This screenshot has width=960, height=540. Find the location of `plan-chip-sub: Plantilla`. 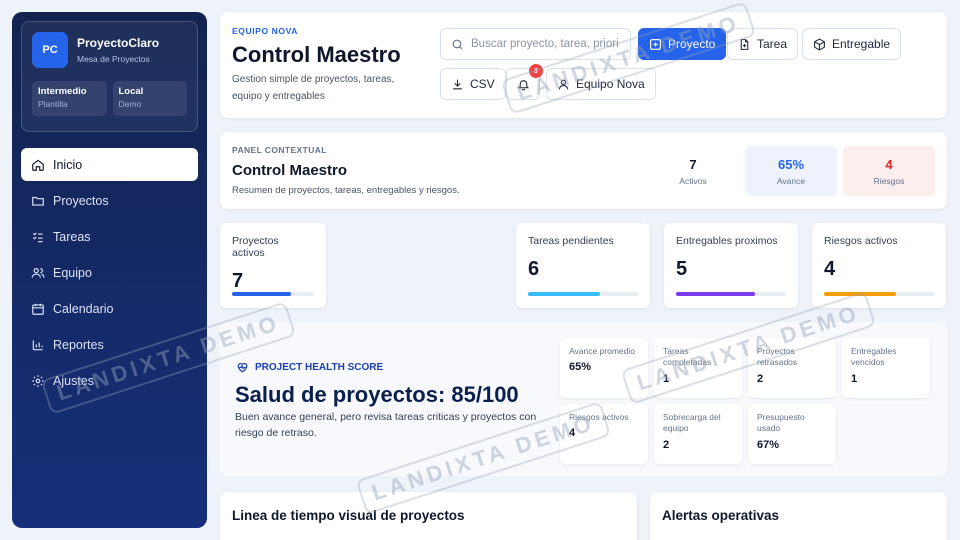

plan-chip-sub: Plantilla is located at coordinates (53, 104).